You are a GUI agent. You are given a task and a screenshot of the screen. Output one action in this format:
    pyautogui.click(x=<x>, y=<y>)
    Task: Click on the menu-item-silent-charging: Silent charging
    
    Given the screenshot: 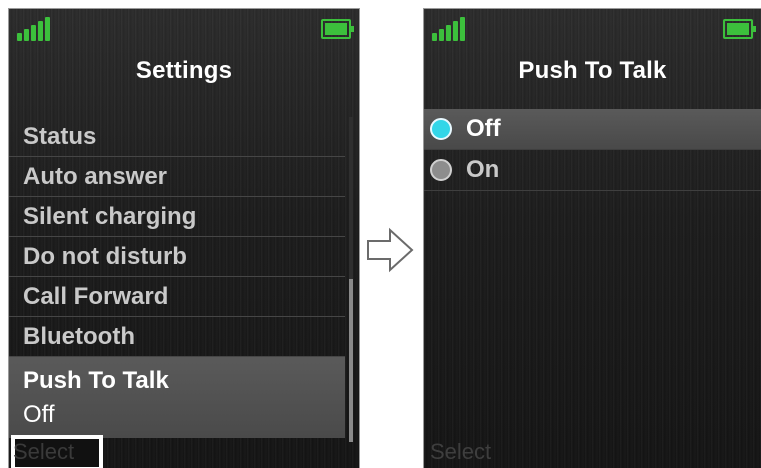 What is the action you would take?
    pyautogui.click(x=177, y=217)
    